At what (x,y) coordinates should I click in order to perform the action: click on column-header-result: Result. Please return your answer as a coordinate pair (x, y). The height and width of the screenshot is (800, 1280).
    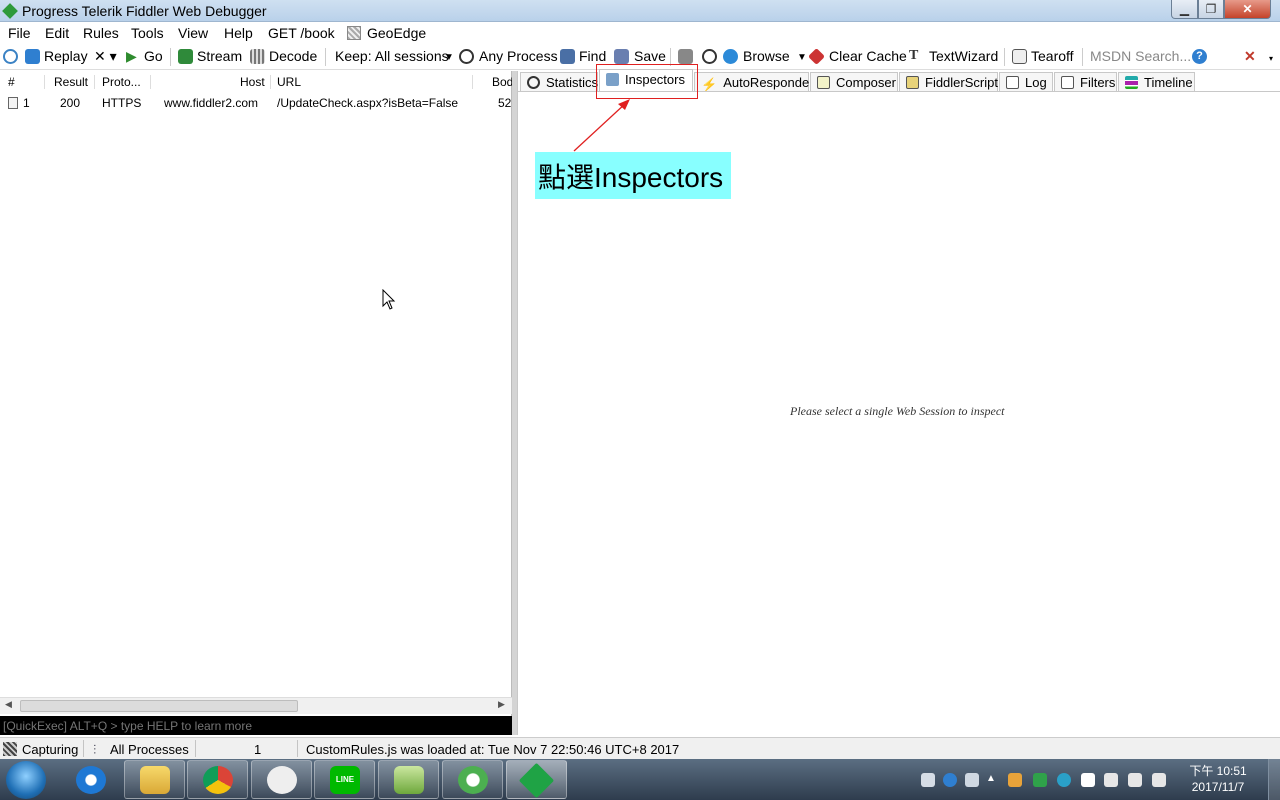
    Looking at the image, I should click on (71, 82).